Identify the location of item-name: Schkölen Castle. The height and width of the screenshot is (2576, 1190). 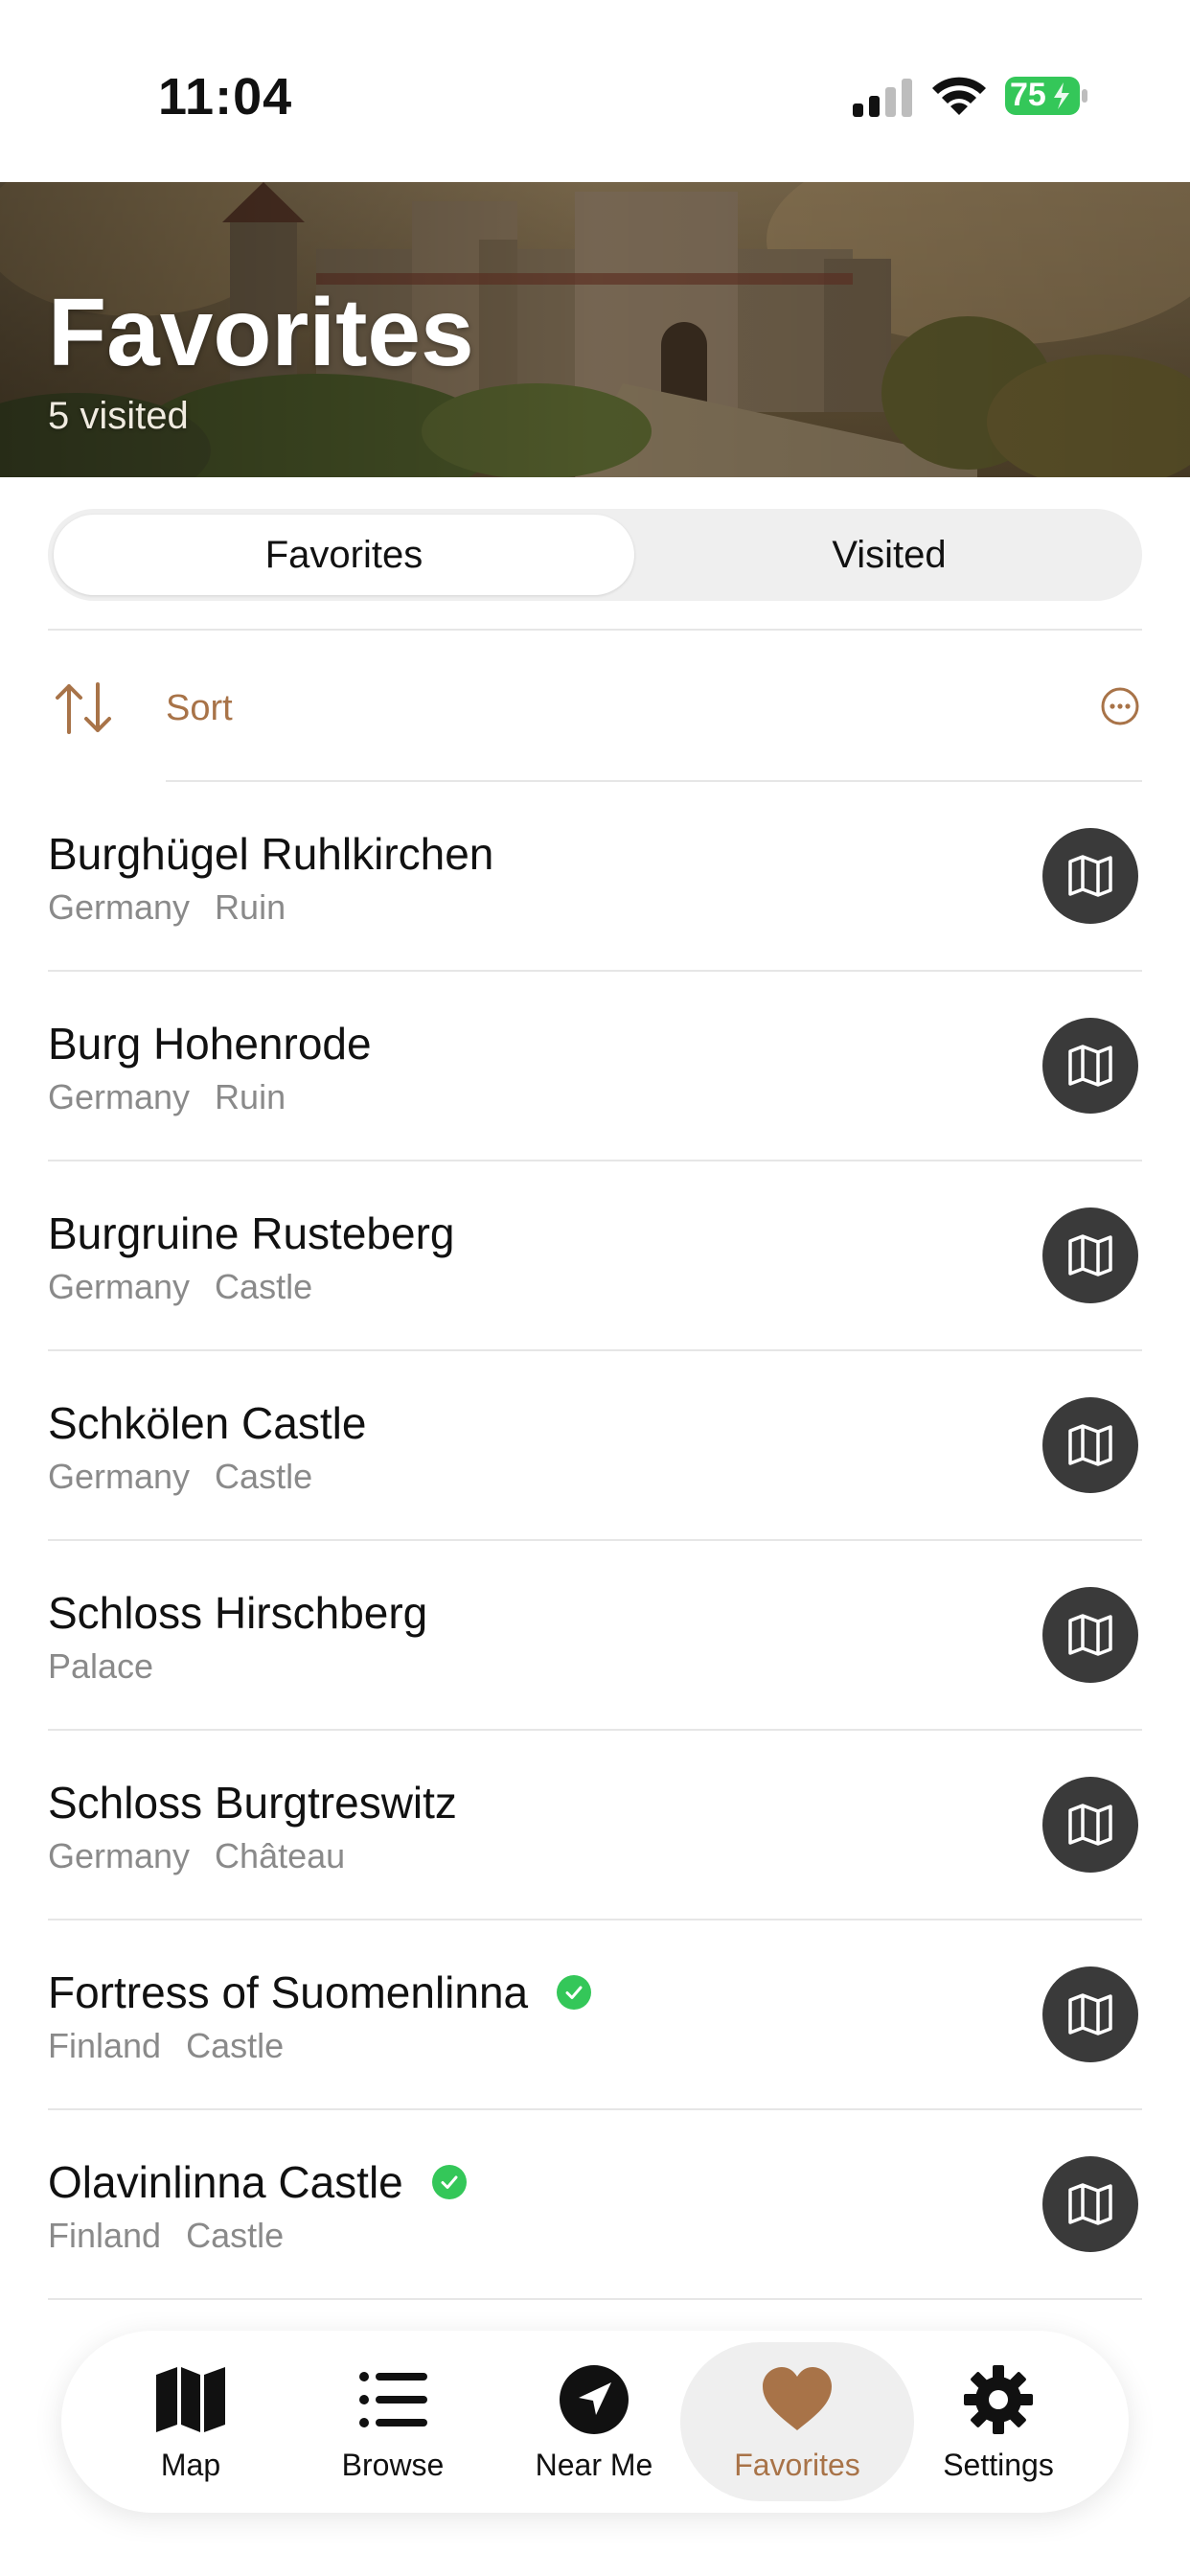
(207, 1423).